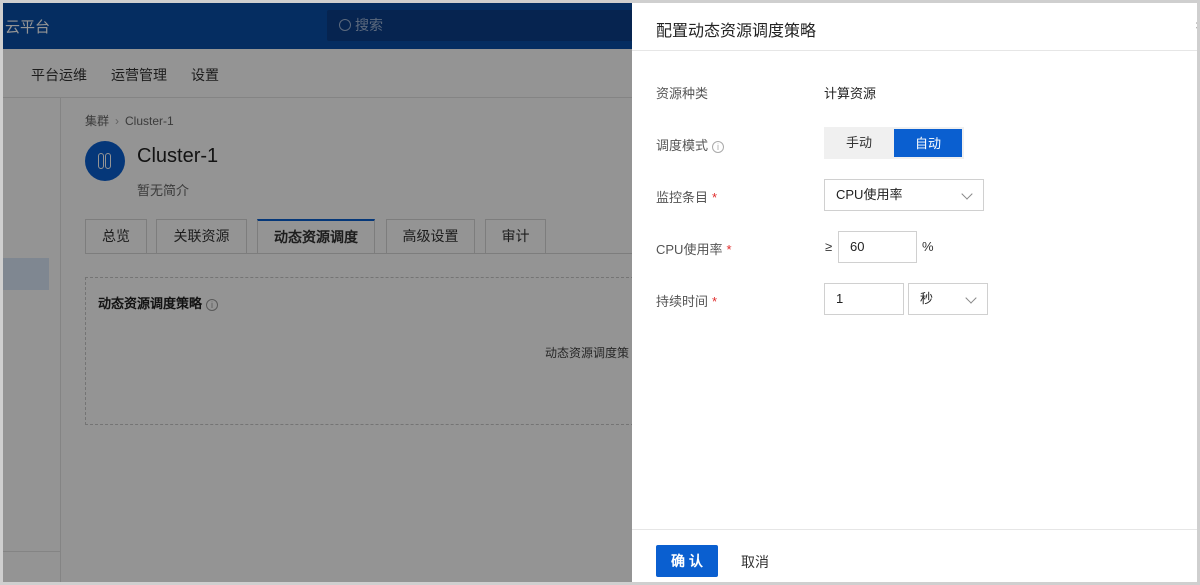 The width and height of the screenshot is (1200, 585). Describe the element at coordinates (914, 27) in the screenshot. I see `drawer-header: 配置动态资源调度策略 ×` at that location.